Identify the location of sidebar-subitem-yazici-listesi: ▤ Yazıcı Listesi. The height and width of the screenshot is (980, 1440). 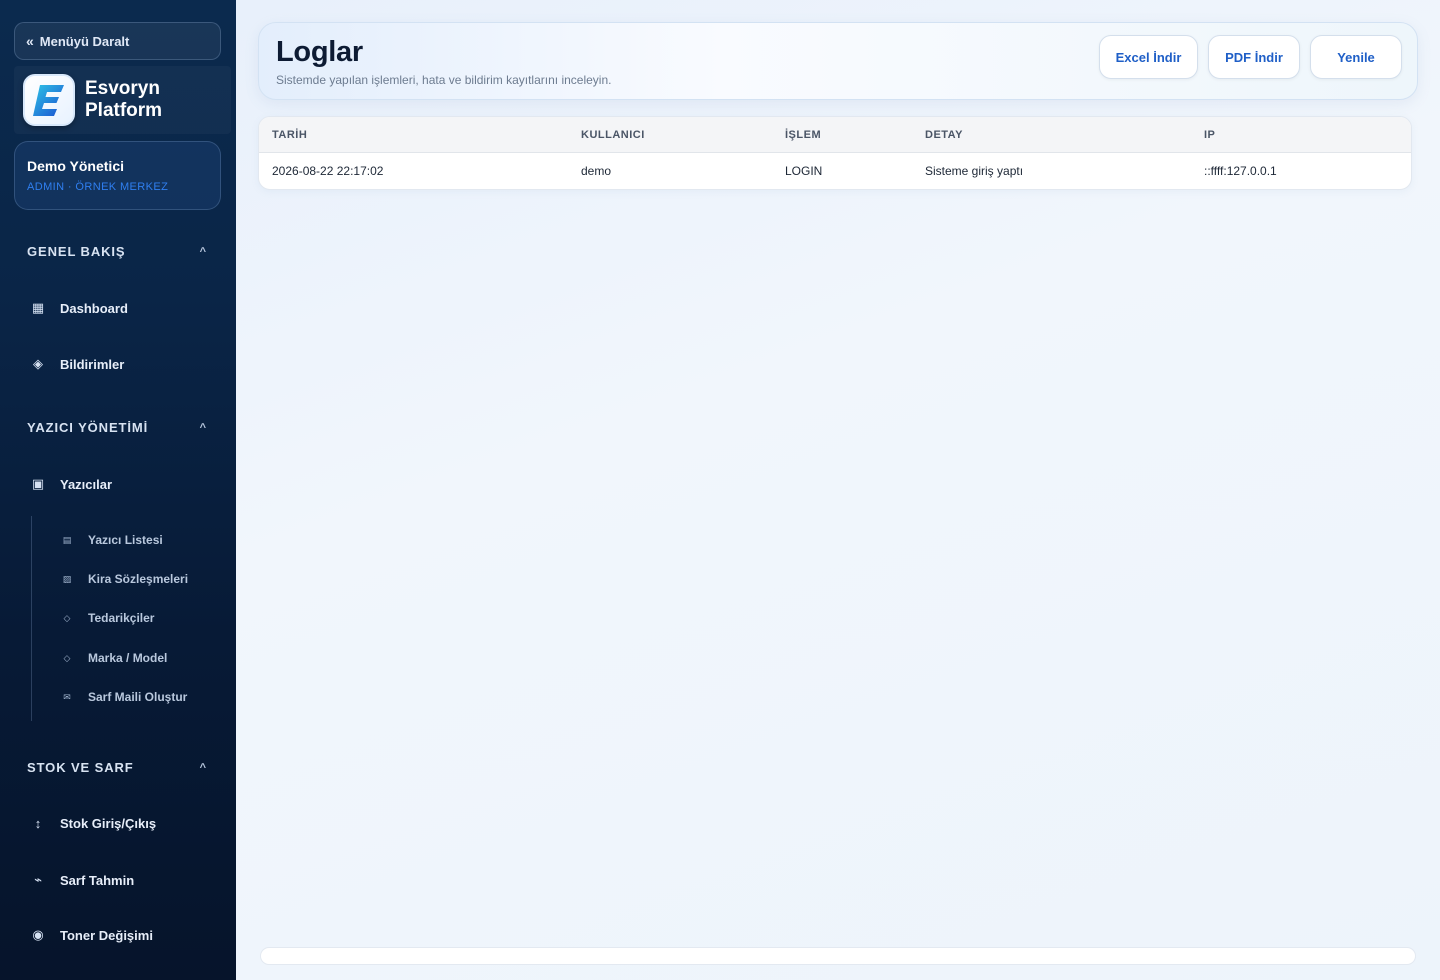
(112, 540).